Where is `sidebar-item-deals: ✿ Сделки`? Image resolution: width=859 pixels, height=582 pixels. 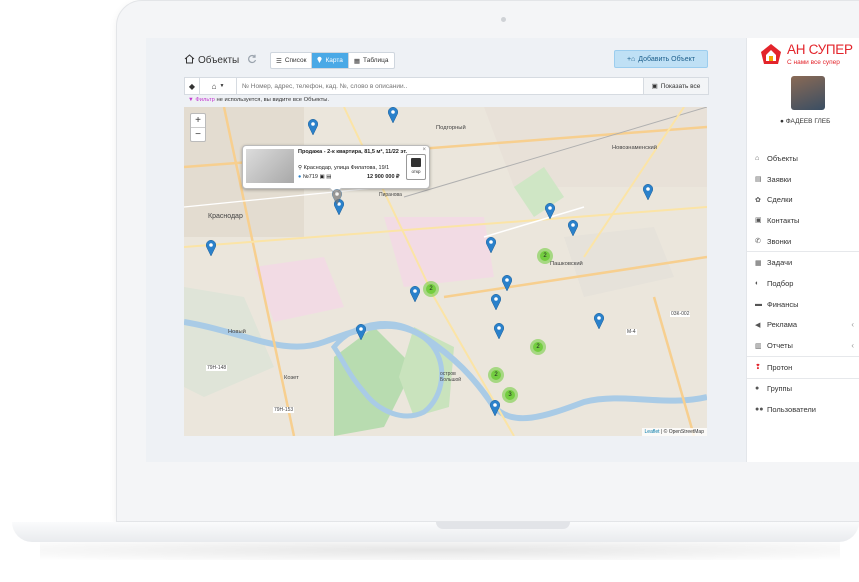
sidebar-item-deals: ✿ Сделки is located at coordinates (803, 199).